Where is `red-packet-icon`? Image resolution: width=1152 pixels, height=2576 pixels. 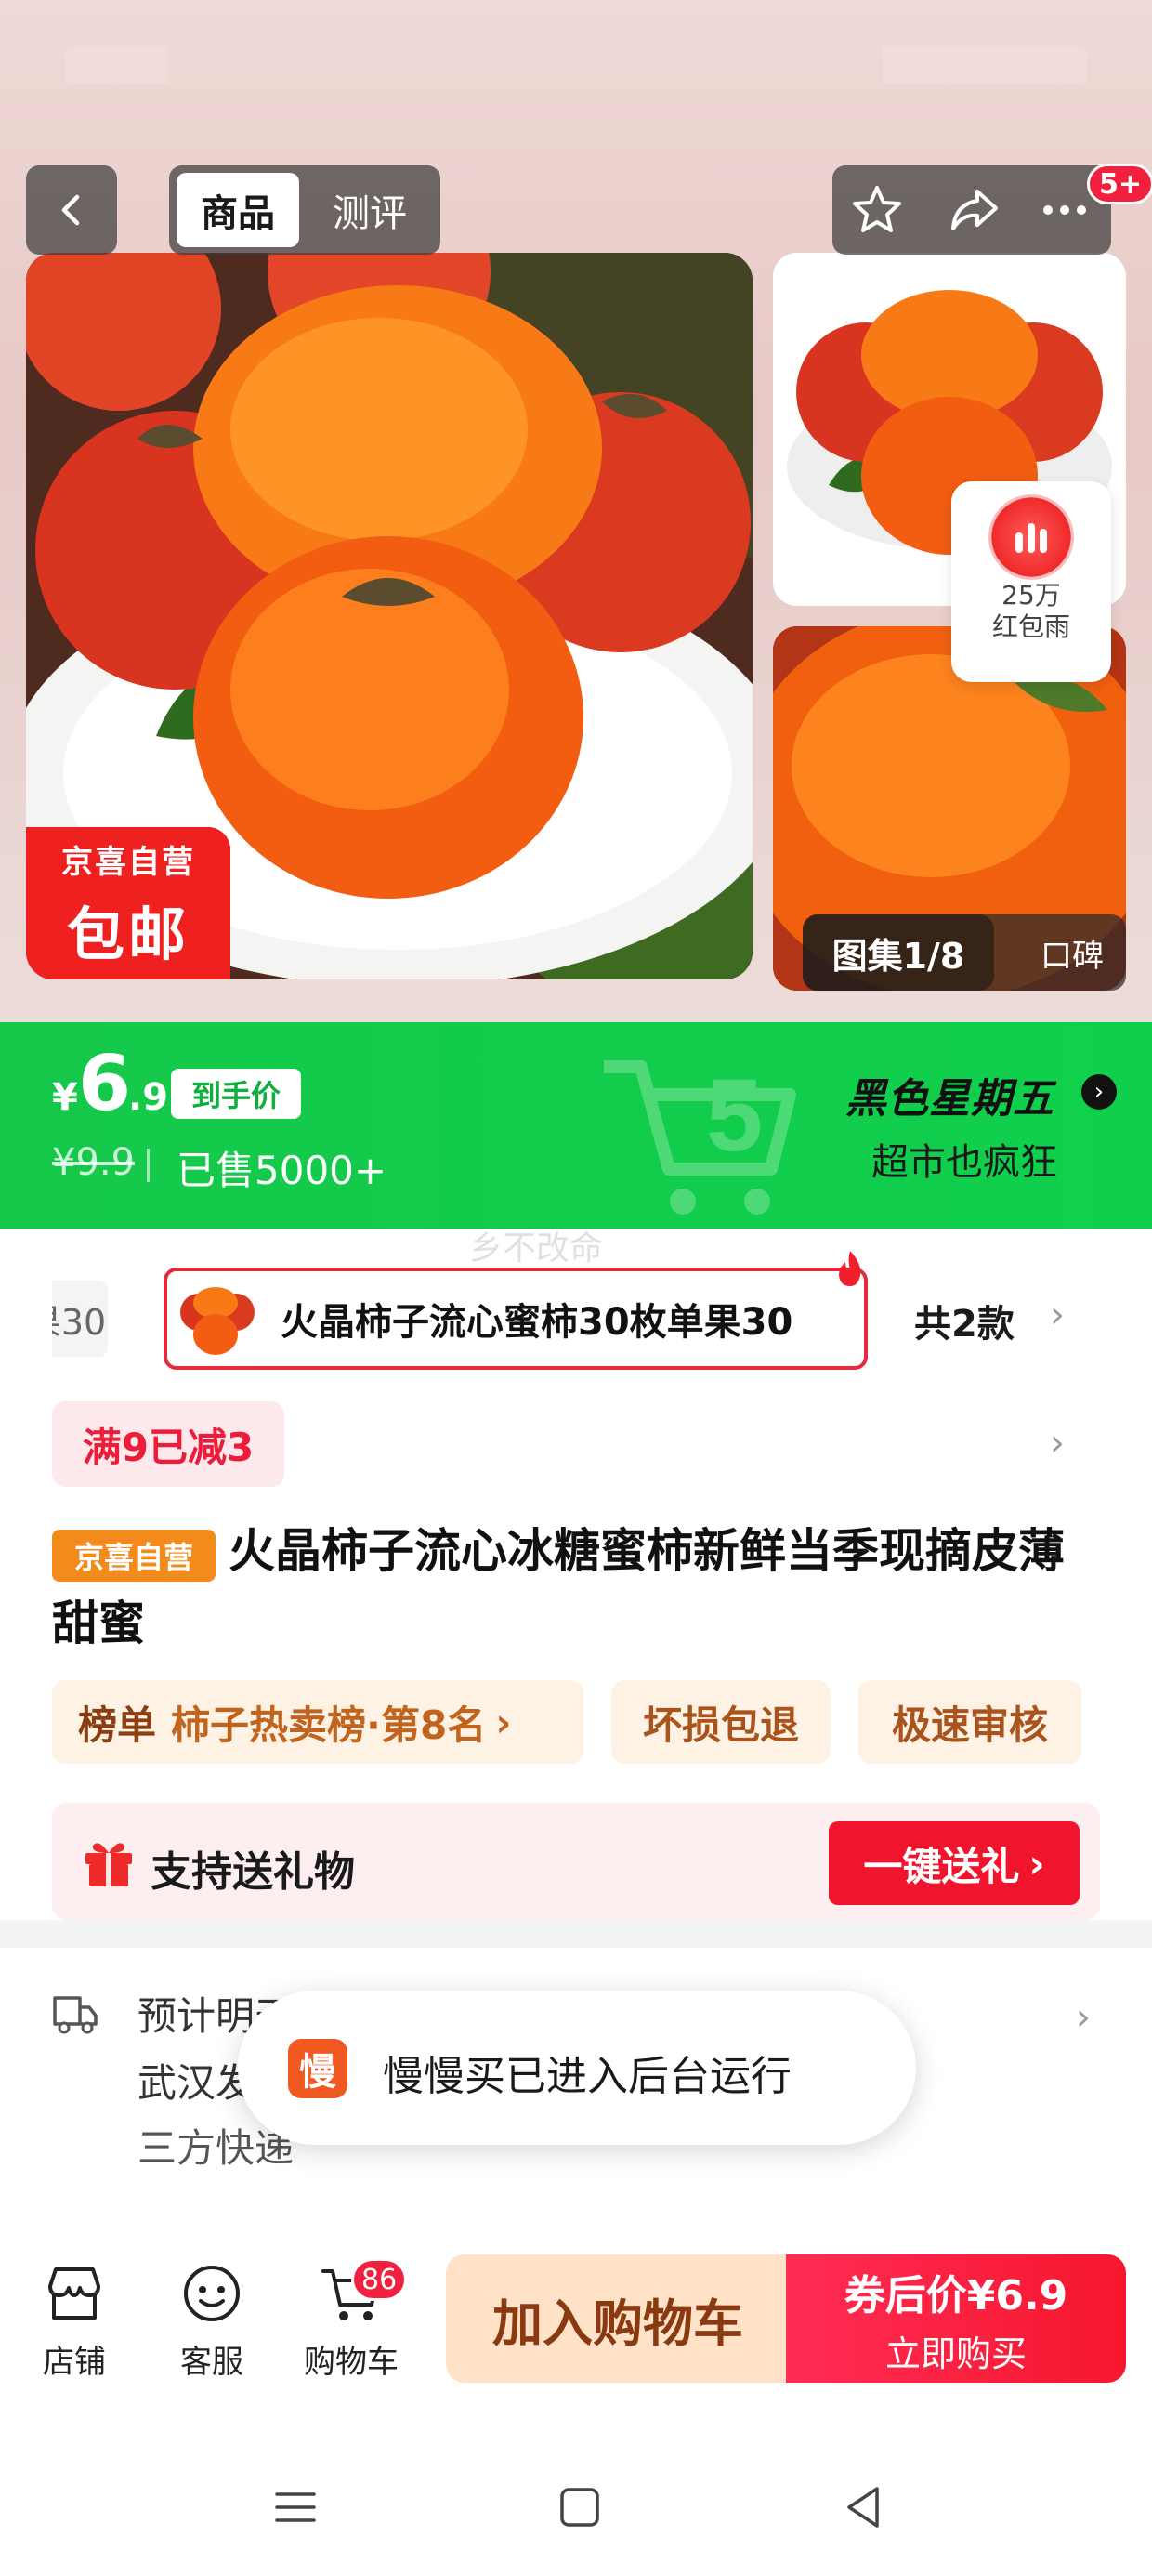 red-packet-icon is located at coordinates (1031, 537).